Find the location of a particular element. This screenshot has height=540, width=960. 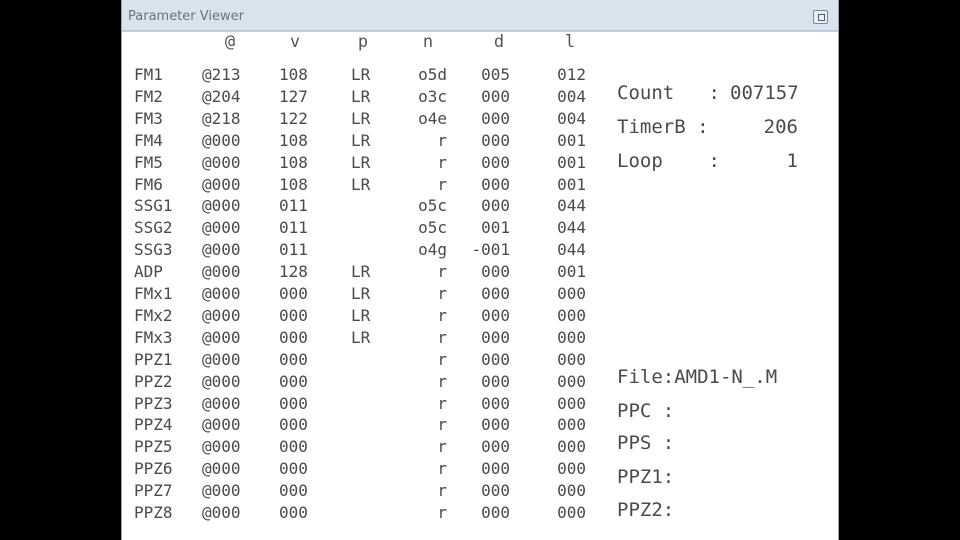

column-header-v: v is located at coordinates (295, 42).